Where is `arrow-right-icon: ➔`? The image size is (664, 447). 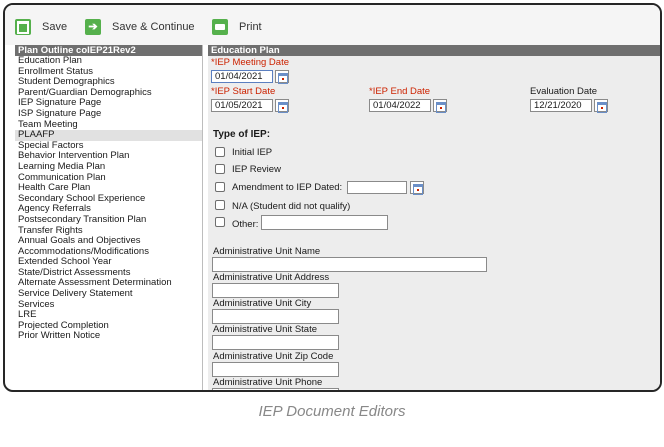
arrow-right-icon: ➔ is located at coordinates (93, 27).